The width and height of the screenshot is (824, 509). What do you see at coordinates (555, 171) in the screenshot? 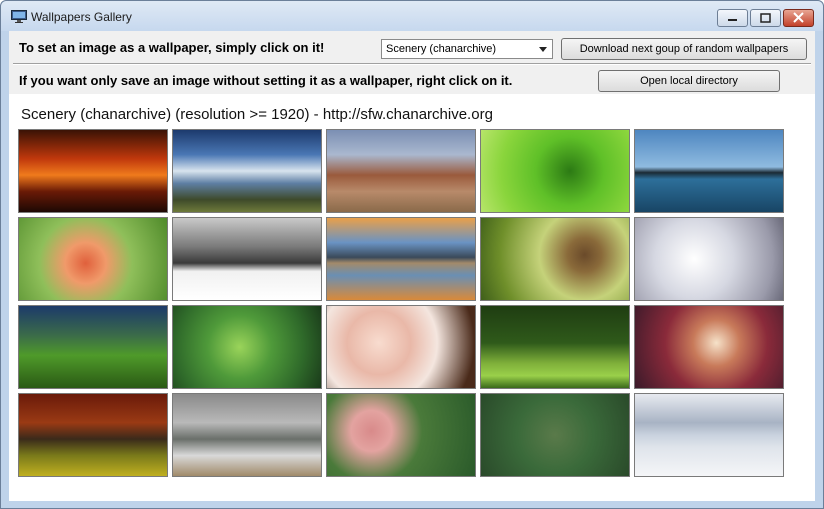
I see `wallpaper-thumbnail-green-leaf` at bounding box center [555, 171].